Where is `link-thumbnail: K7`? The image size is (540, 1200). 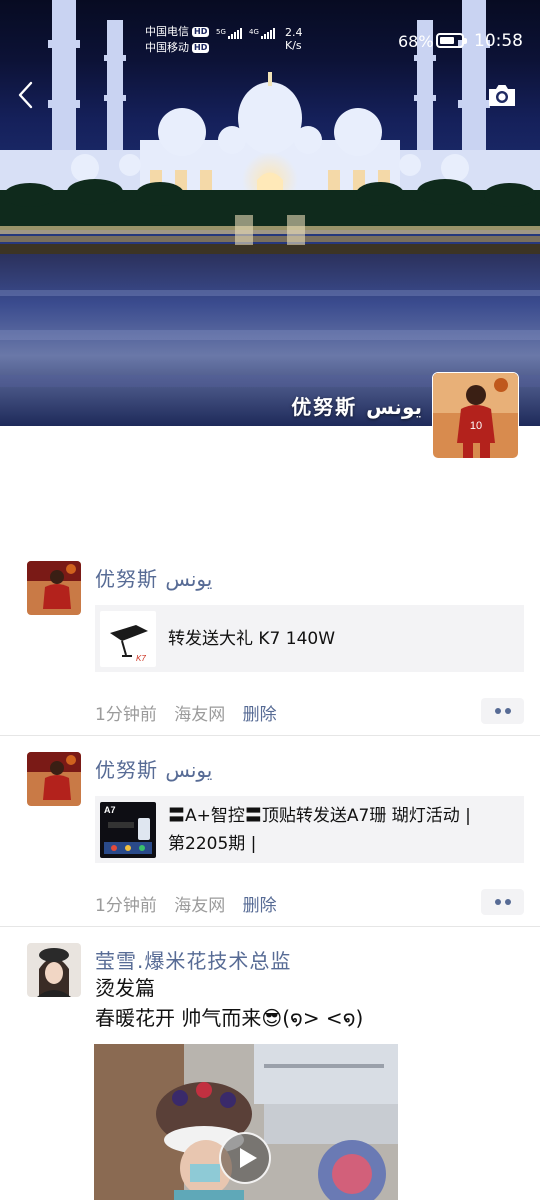
link-thumbnail: K7 is located at coordinates (128, 638).